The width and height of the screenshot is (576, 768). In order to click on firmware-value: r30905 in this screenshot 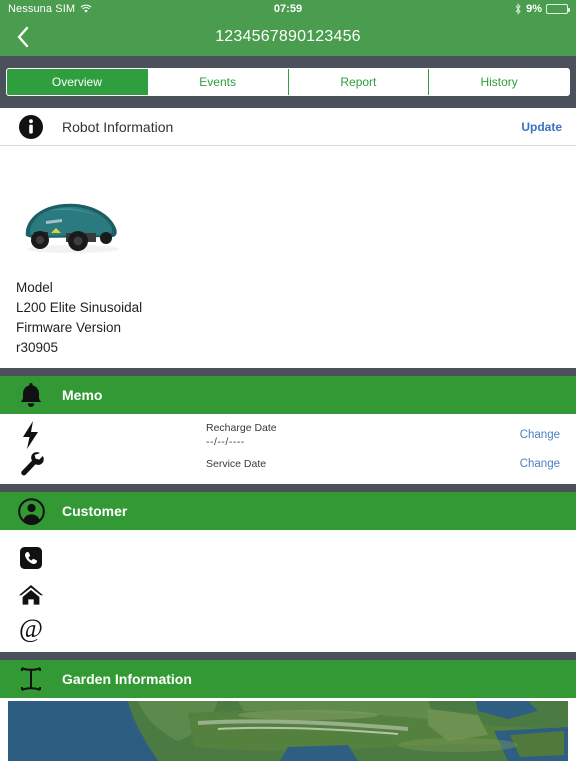, I will do `click(37, 347)`.